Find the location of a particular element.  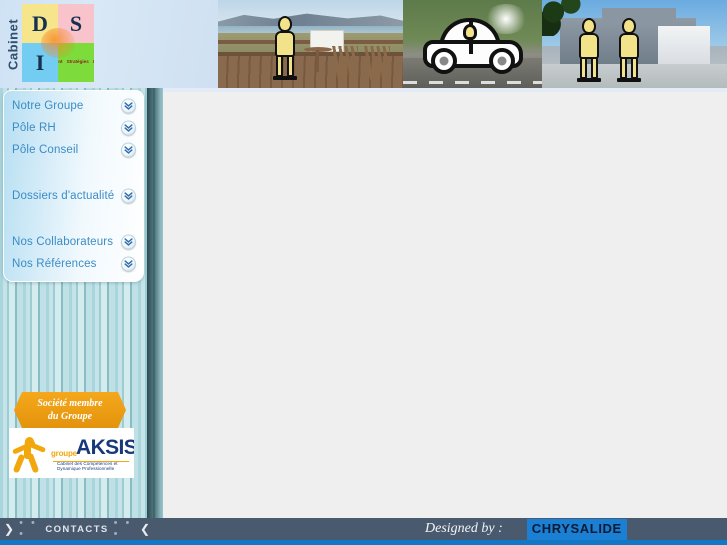

aksis-figure-icon is located at coordinates (29, 453).